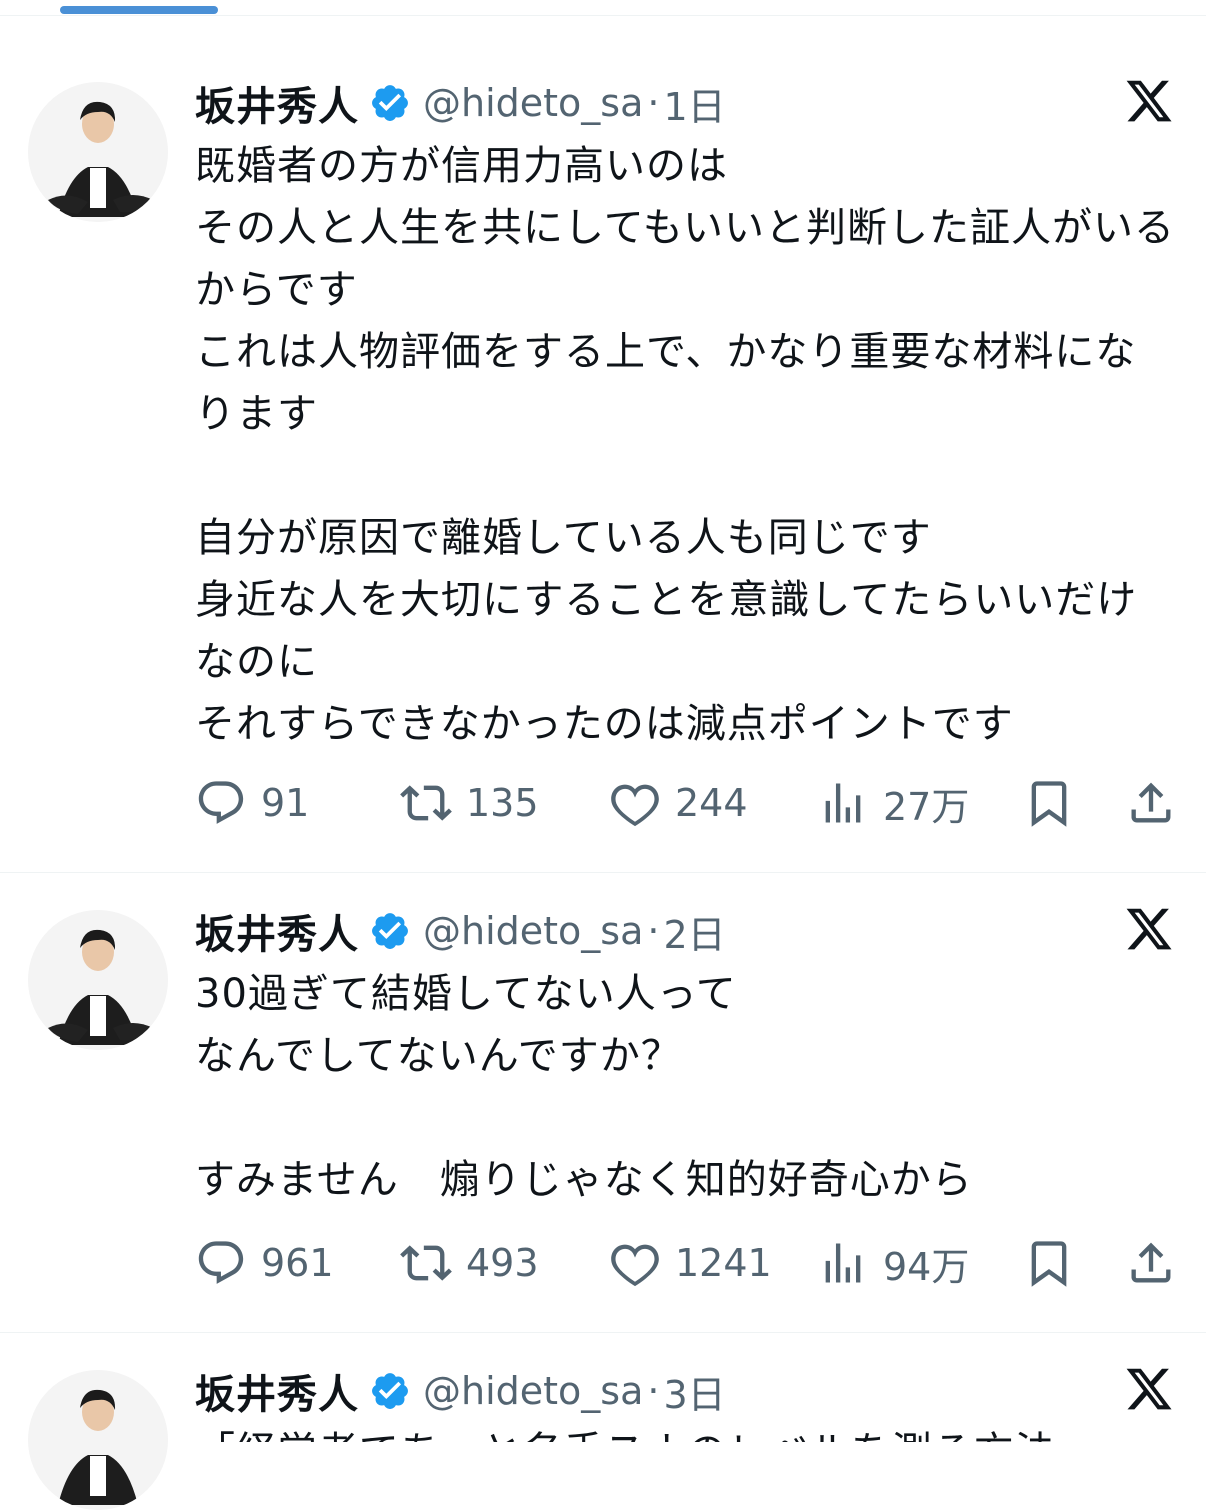 The image size is (1206, 1510). I want to click on timestamp: 1日, so click(694, 103).